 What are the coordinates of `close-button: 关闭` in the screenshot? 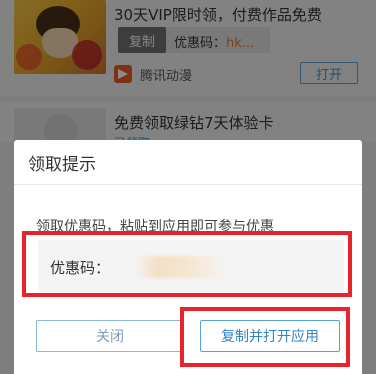 It's located at (110, 336).